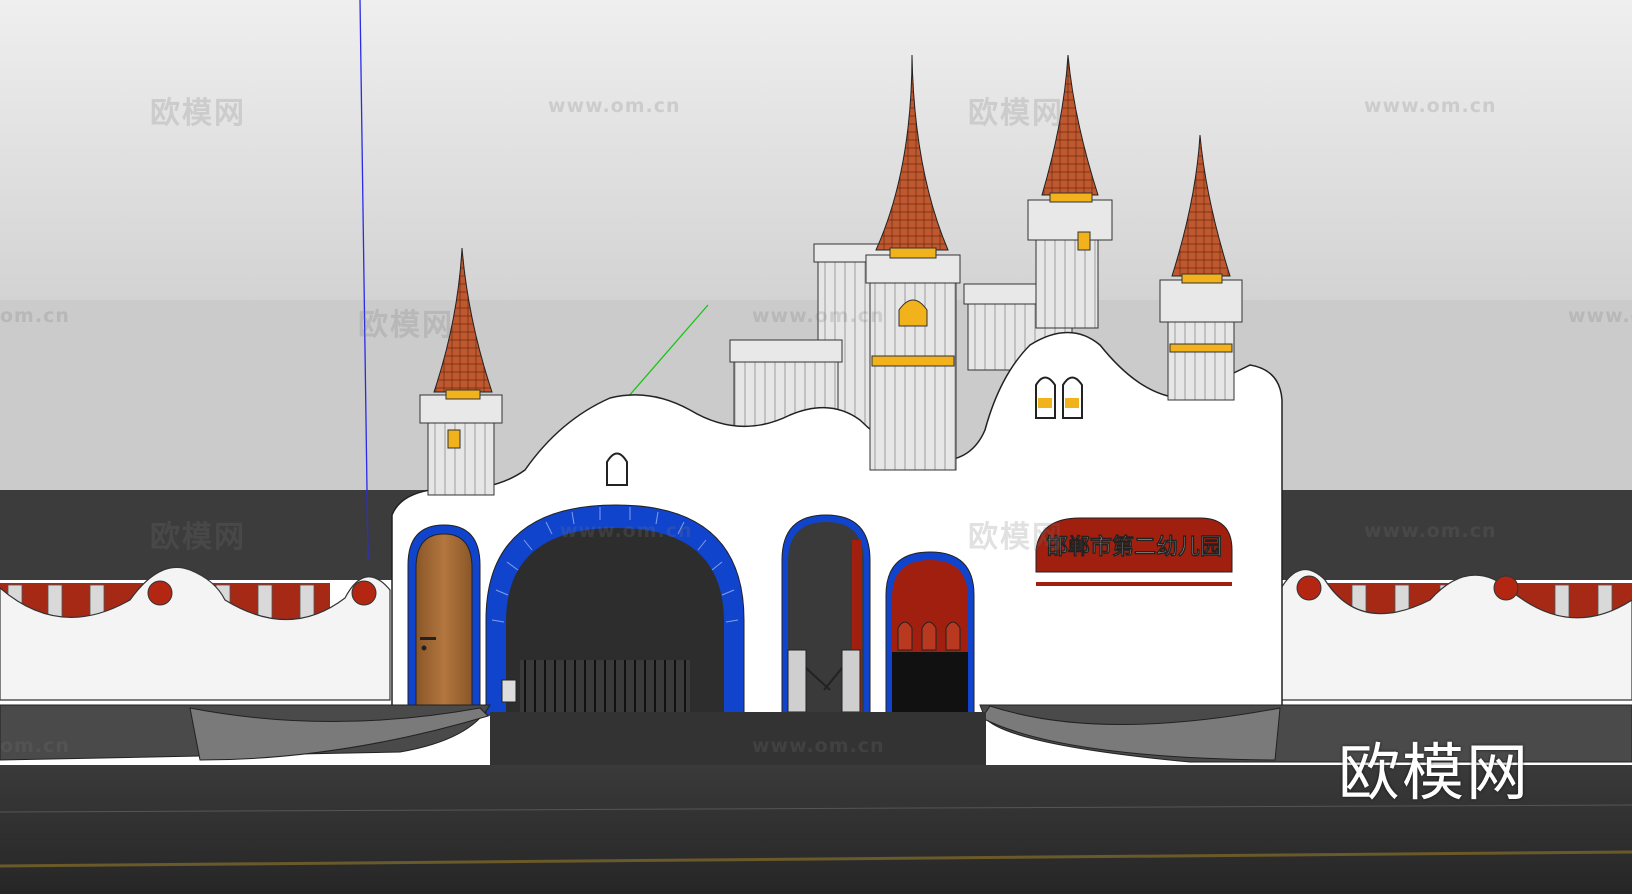  Describe the element at coordinates (738, 739) in the screenshot. I see `driveway` at that location.